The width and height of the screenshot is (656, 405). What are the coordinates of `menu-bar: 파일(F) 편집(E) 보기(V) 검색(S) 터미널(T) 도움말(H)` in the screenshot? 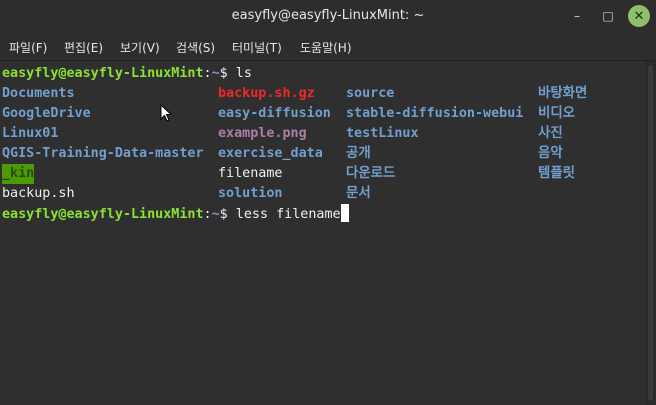 It's located at (328, 46).